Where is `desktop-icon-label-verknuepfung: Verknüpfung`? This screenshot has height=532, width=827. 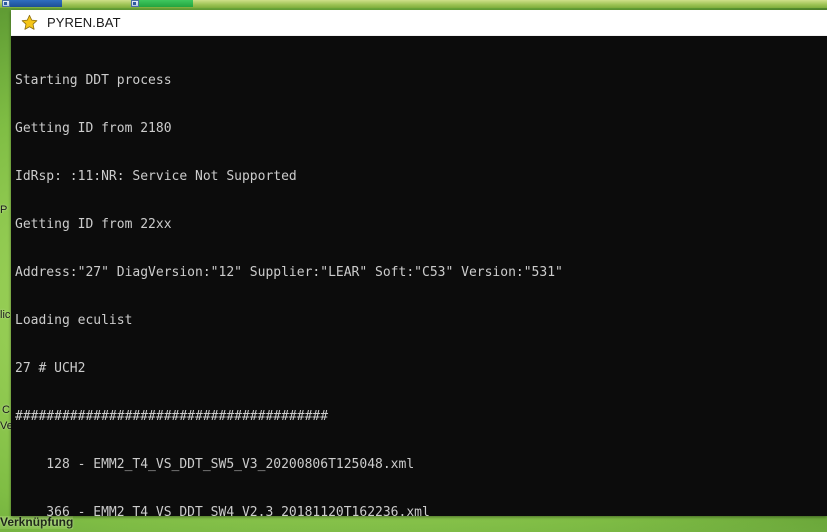 desktop-icon-label-verknuepfung: Verknüpfung is located at coordinates (37, 522).